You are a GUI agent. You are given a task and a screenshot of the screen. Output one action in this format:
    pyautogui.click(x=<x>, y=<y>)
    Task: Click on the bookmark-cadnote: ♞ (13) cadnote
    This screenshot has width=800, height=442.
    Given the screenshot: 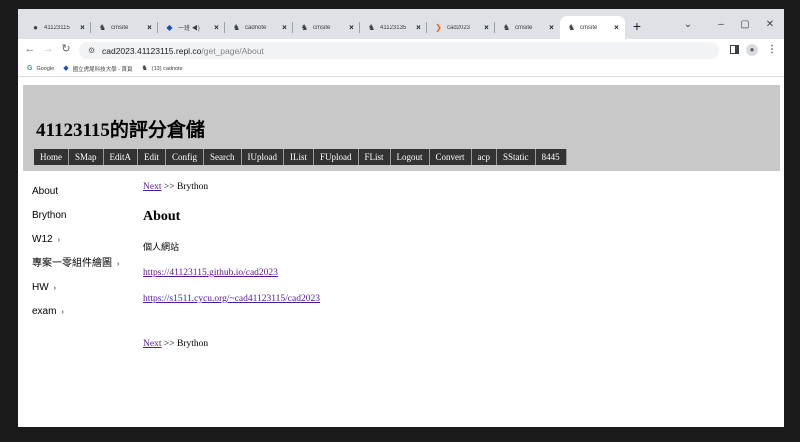 What is the action you would take?
    pyautogui.click(x=161, y=69)
    